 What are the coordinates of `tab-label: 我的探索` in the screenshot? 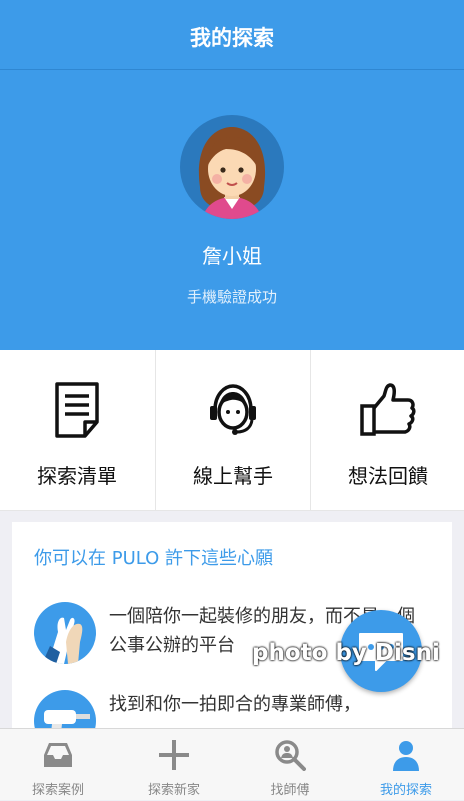 It's located at (405, 790).